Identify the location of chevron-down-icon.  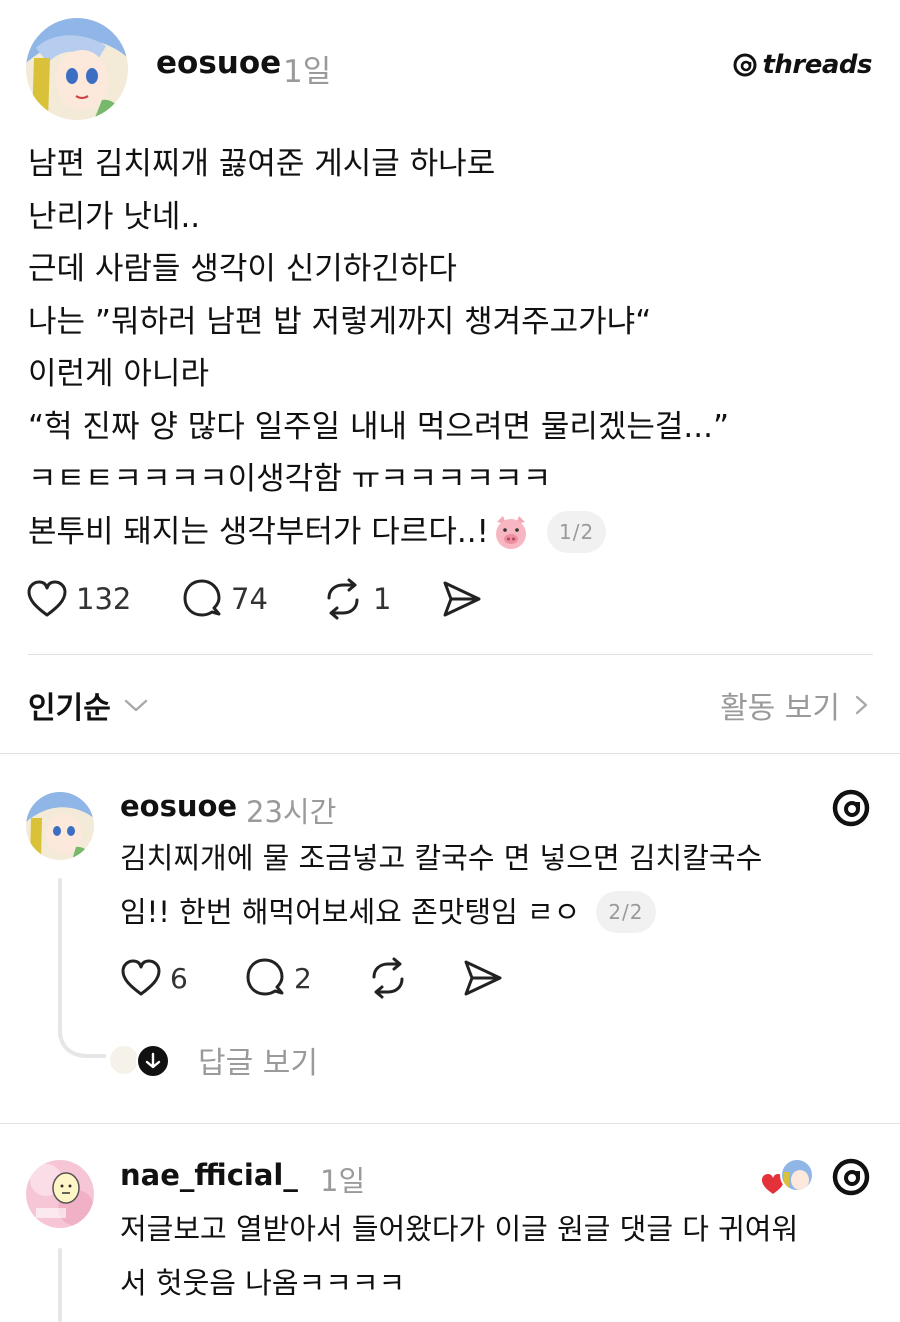
(136, 705).